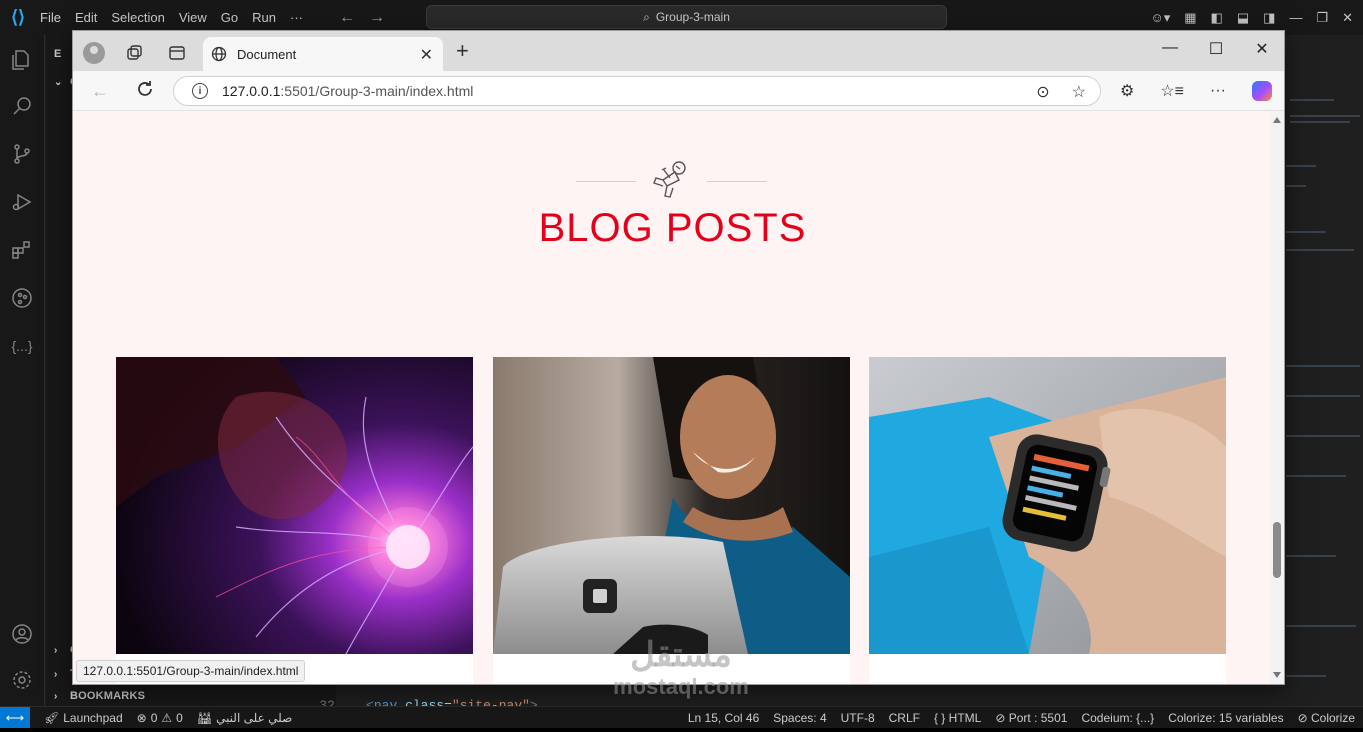 This screenshot has height=732, width=1363. I want to click on toggle-sidebar-icon: ◧, so click(1217, 18).